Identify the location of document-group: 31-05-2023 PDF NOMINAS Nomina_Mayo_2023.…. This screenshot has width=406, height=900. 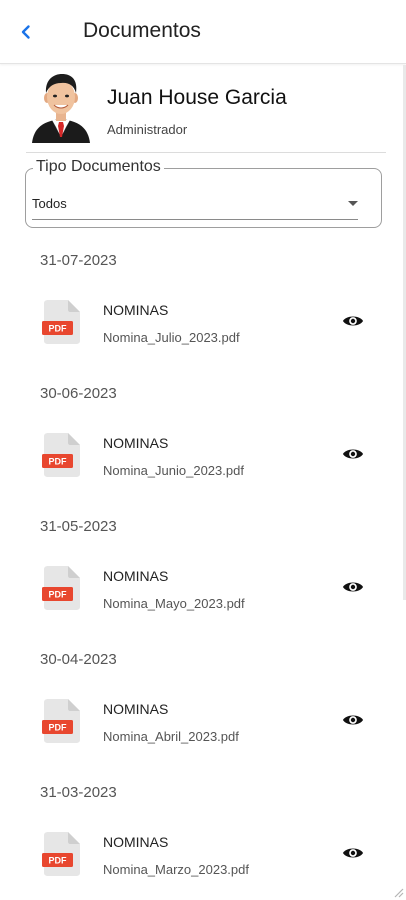
(202, 577).